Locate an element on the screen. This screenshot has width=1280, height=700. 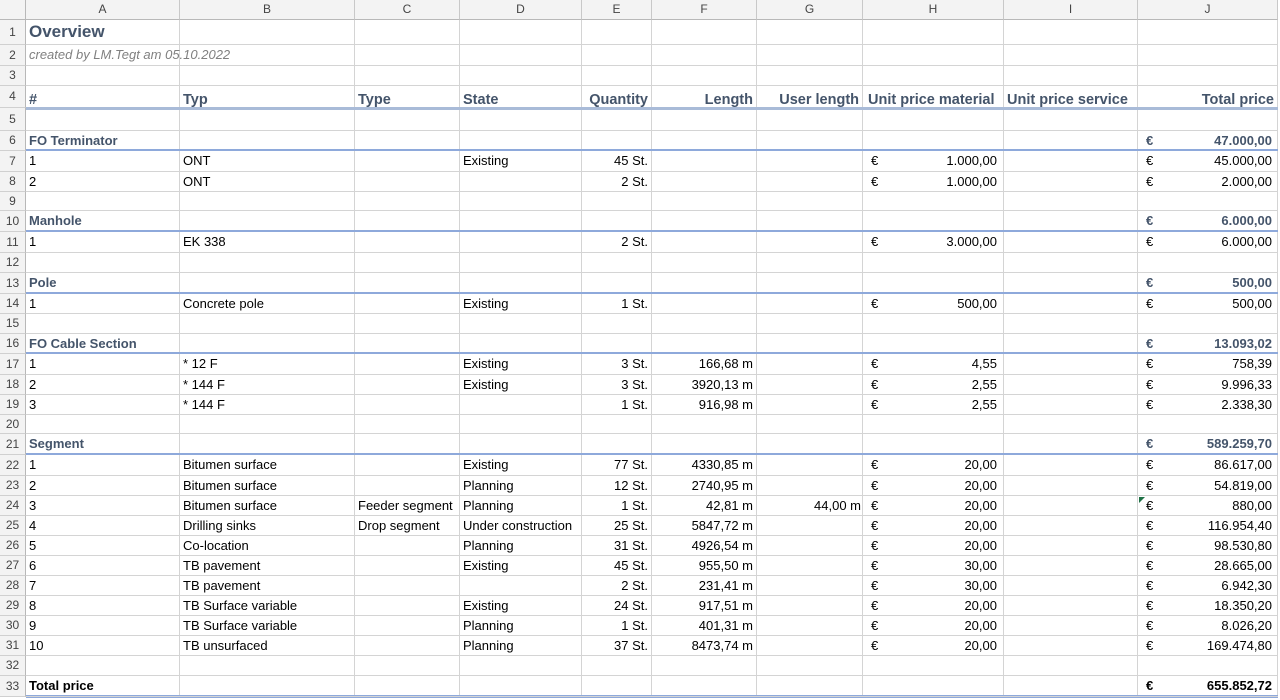
grid-cell-d3 is located at coordinates (521, 76).